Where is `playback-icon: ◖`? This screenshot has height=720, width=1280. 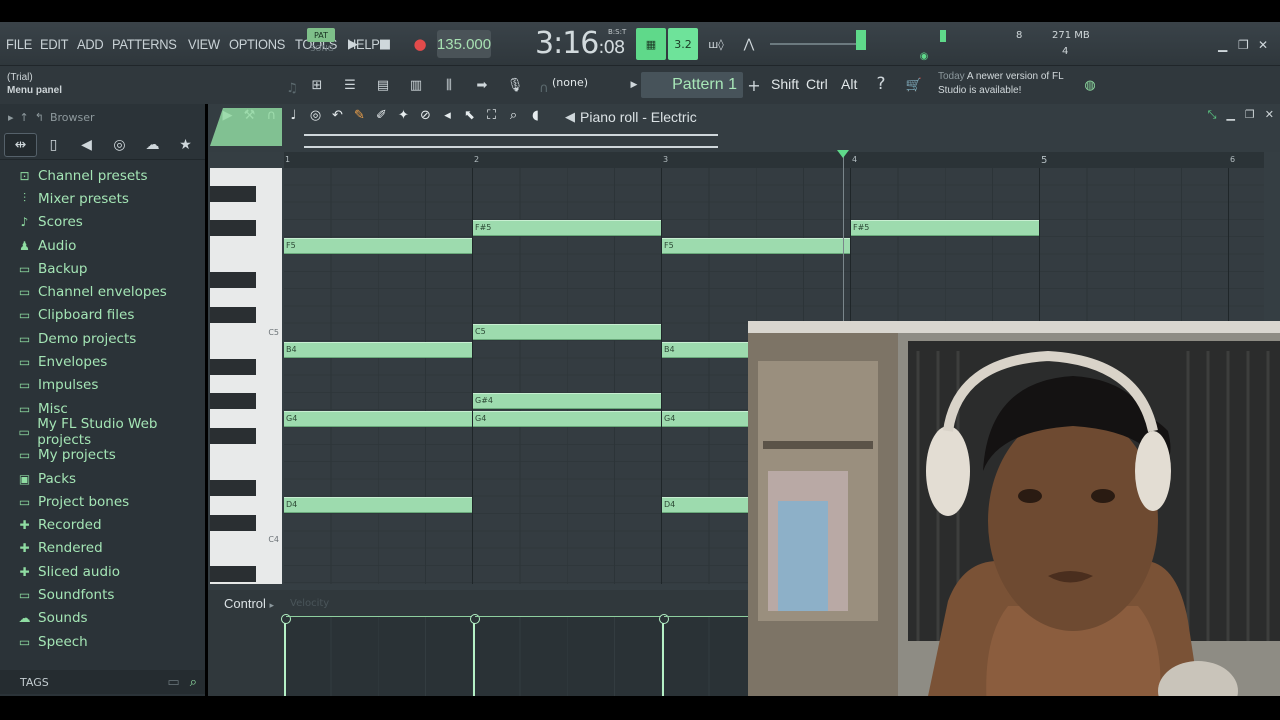
playback-icon: ◖ is located at coordinates (535, 115).